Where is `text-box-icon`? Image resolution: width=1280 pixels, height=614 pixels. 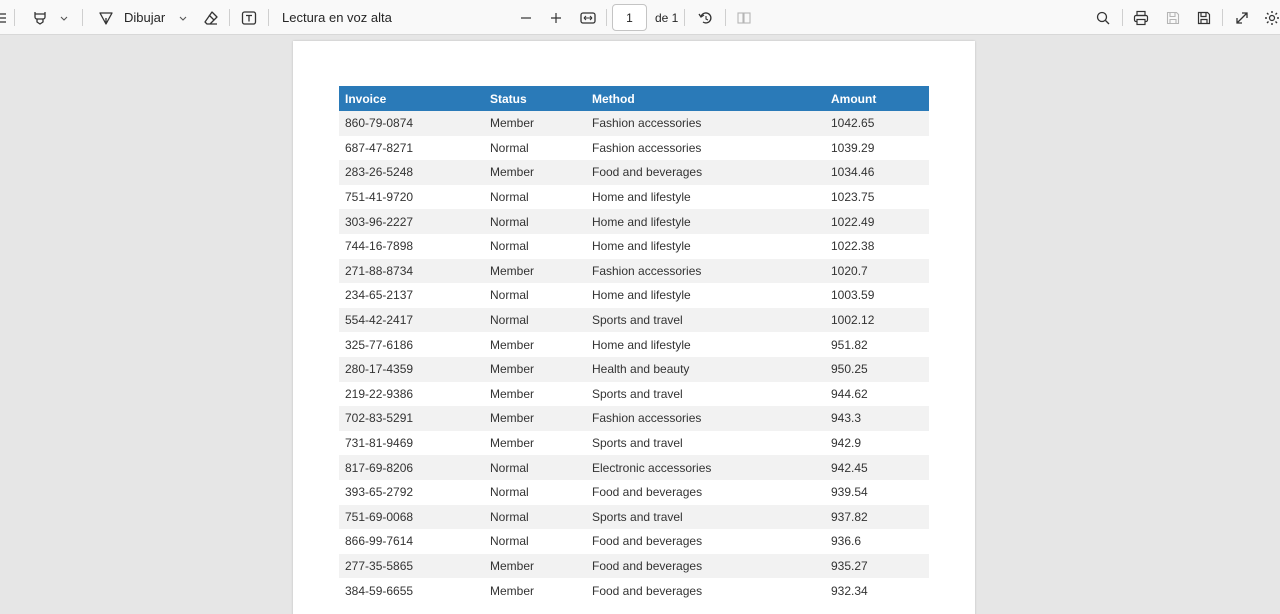
text-box-icon is located at coordinates (249, 17).